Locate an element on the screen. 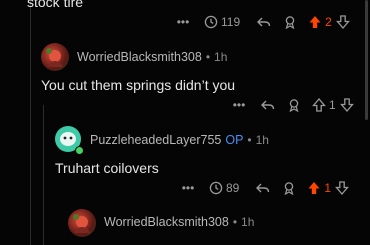  comment-body: stock tire is located at coordinates (55, 5).